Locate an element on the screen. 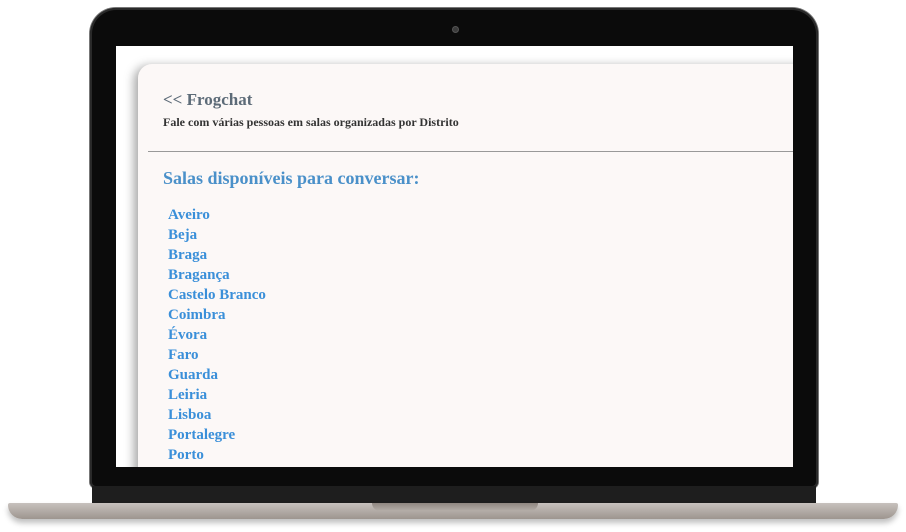 This screenshot has height=532, width=906. room-link-evora: Évora is located at coordinates (187, 335).